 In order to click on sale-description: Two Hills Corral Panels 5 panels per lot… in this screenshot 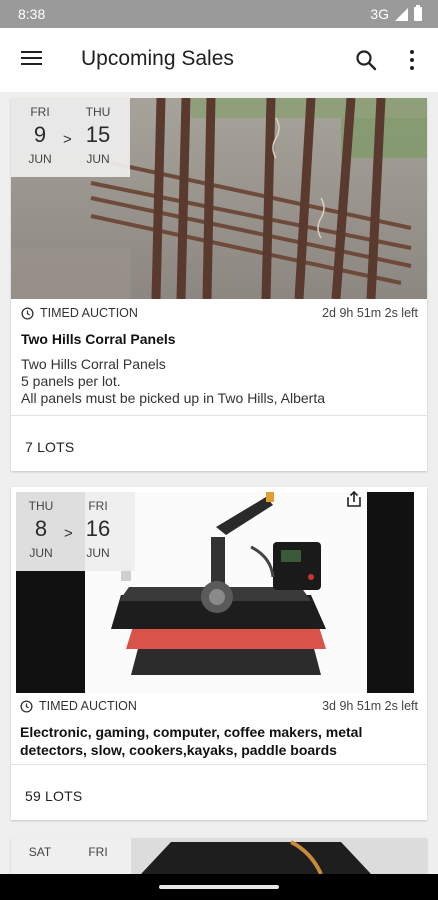, I will do `click(173, 381)`.